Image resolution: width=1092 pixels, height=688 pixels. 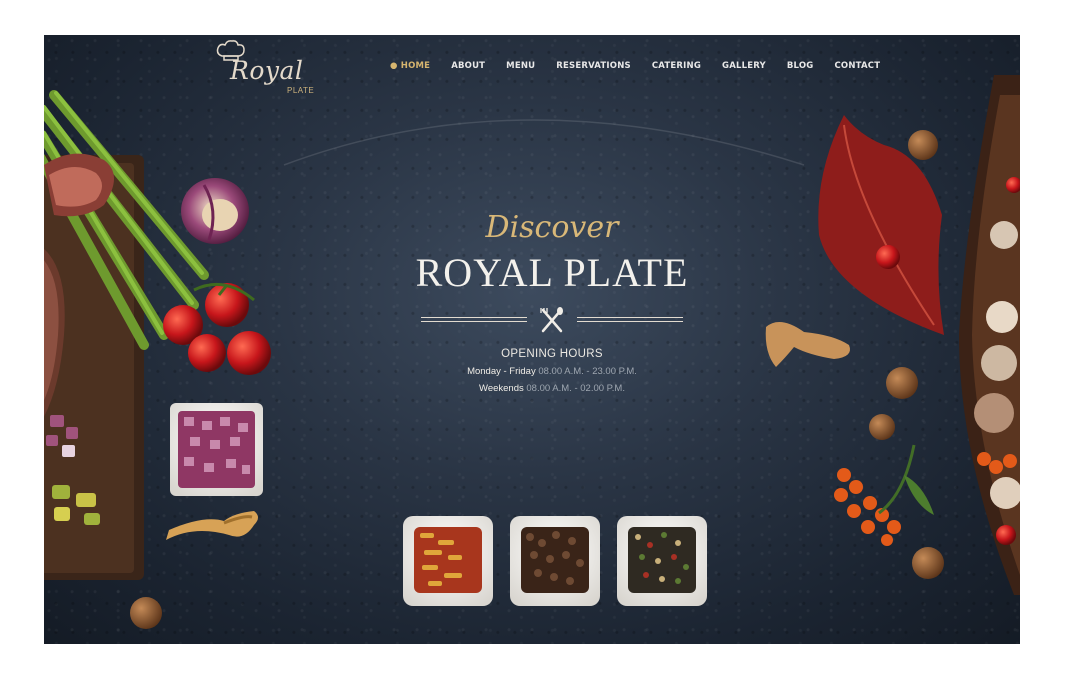 I want to click on fork-knife-icon, so click(x=551, y=320).